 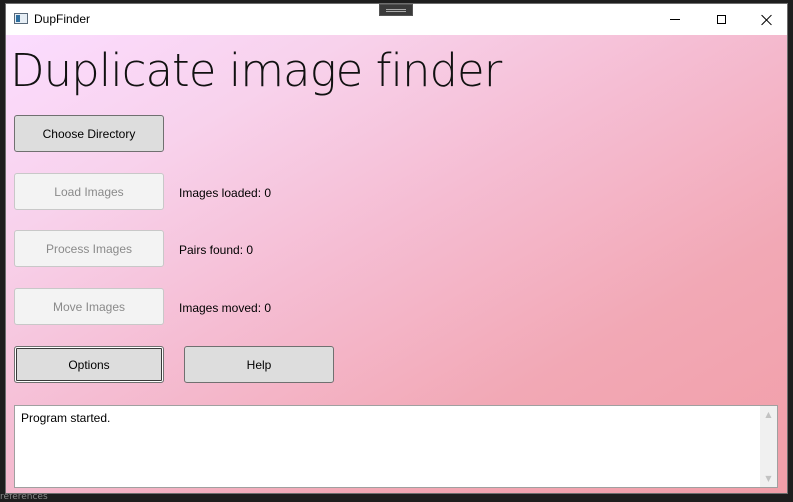 I want to click on background-editor-bottom, so click(x=396, y=498).